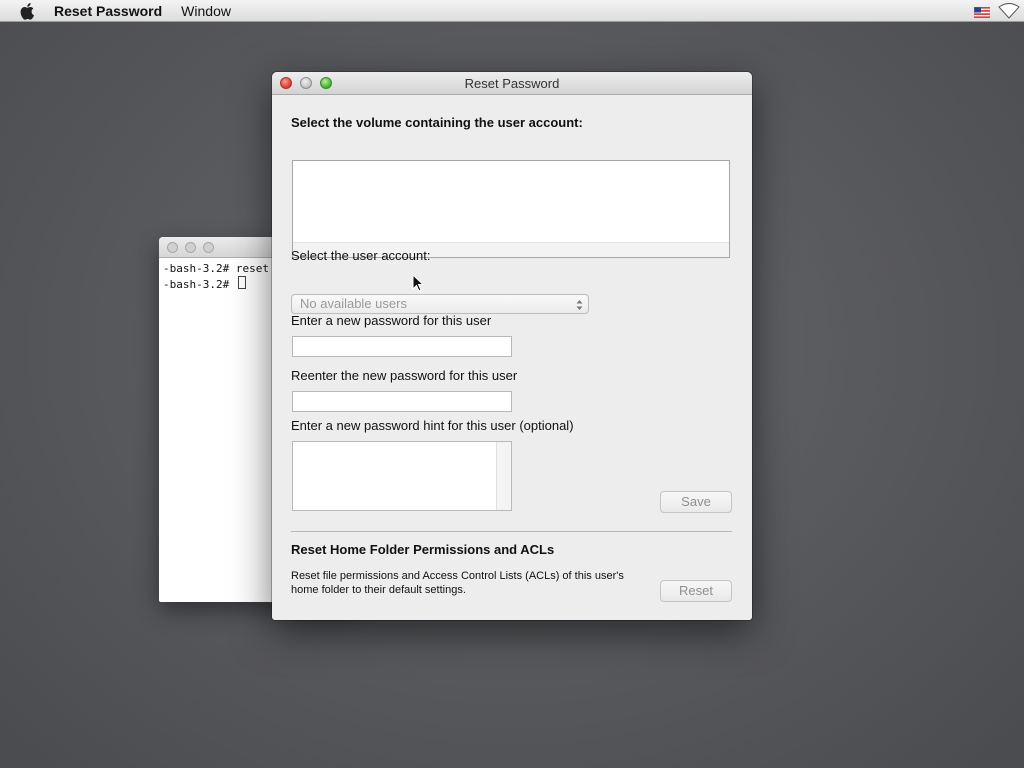  Describe the element at coordinates (361, 255) in the screenshot. I see `user-account-label: Select the user account:` at that location.